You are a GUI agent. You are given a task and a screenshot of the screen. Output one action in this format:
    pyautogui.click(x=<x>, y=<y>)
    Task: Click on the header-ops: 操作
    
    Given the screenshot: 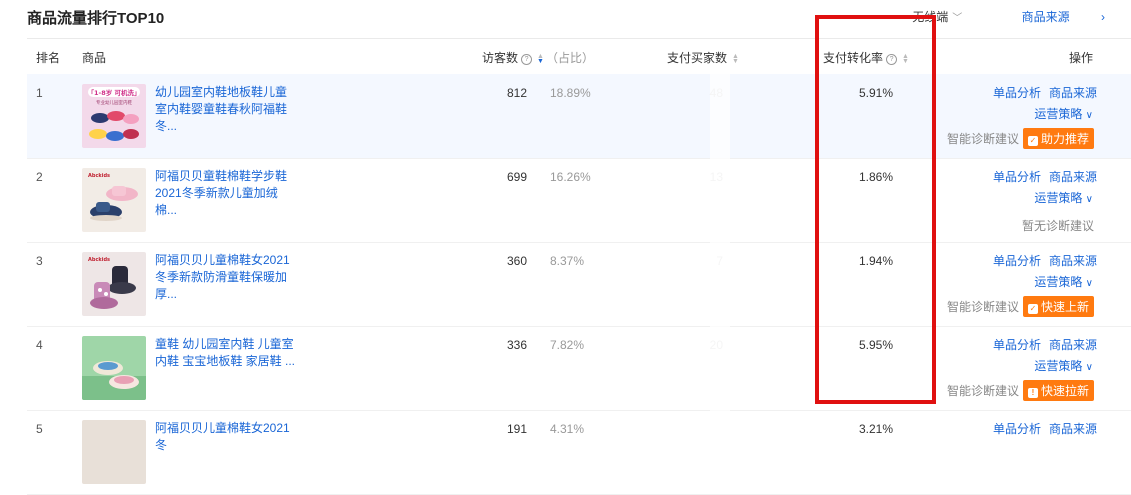 What is the action you would take?
    pyautogui.click(x=1080, y=58)
    